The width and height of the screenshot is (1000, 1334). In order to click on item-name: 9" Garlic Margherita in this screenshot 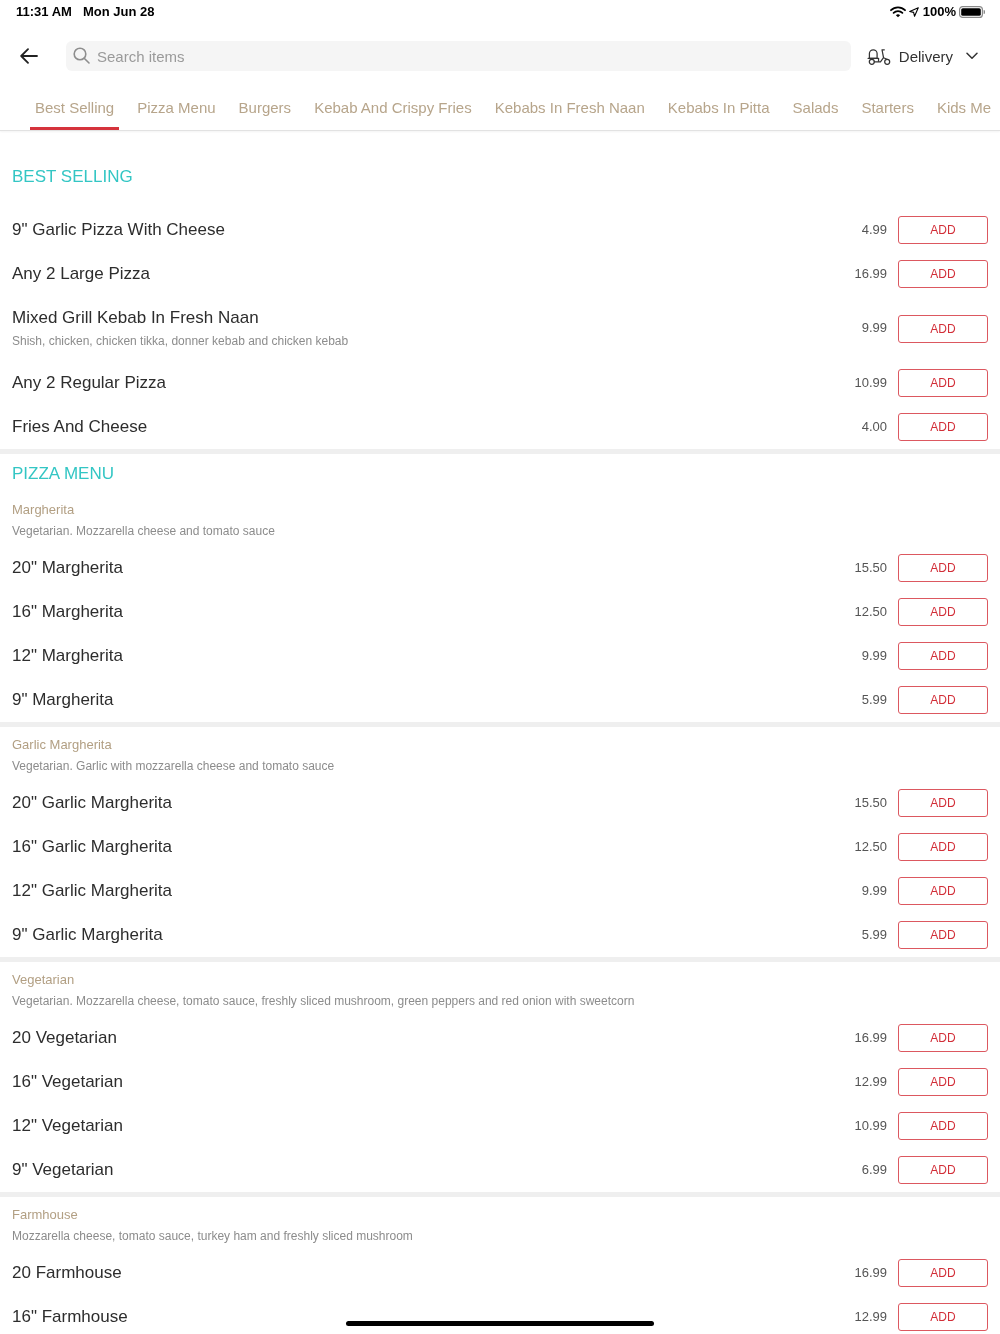, I will do `click(87, 935)`.